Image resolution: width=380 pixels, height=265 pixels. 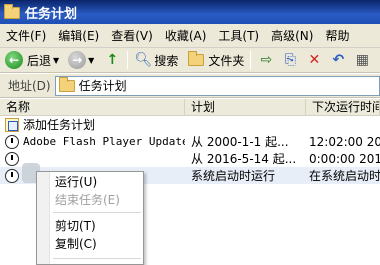 I want to click on folders-icon, so click(x=196, y=58).